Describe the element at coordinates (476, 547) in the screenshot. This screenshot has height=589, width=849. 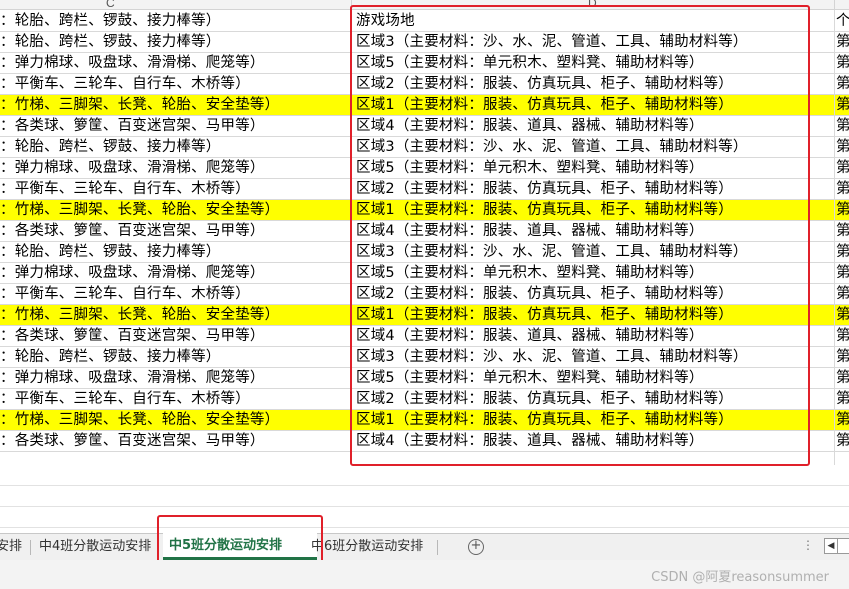
I see `plus-circle-icon: +` at that location.